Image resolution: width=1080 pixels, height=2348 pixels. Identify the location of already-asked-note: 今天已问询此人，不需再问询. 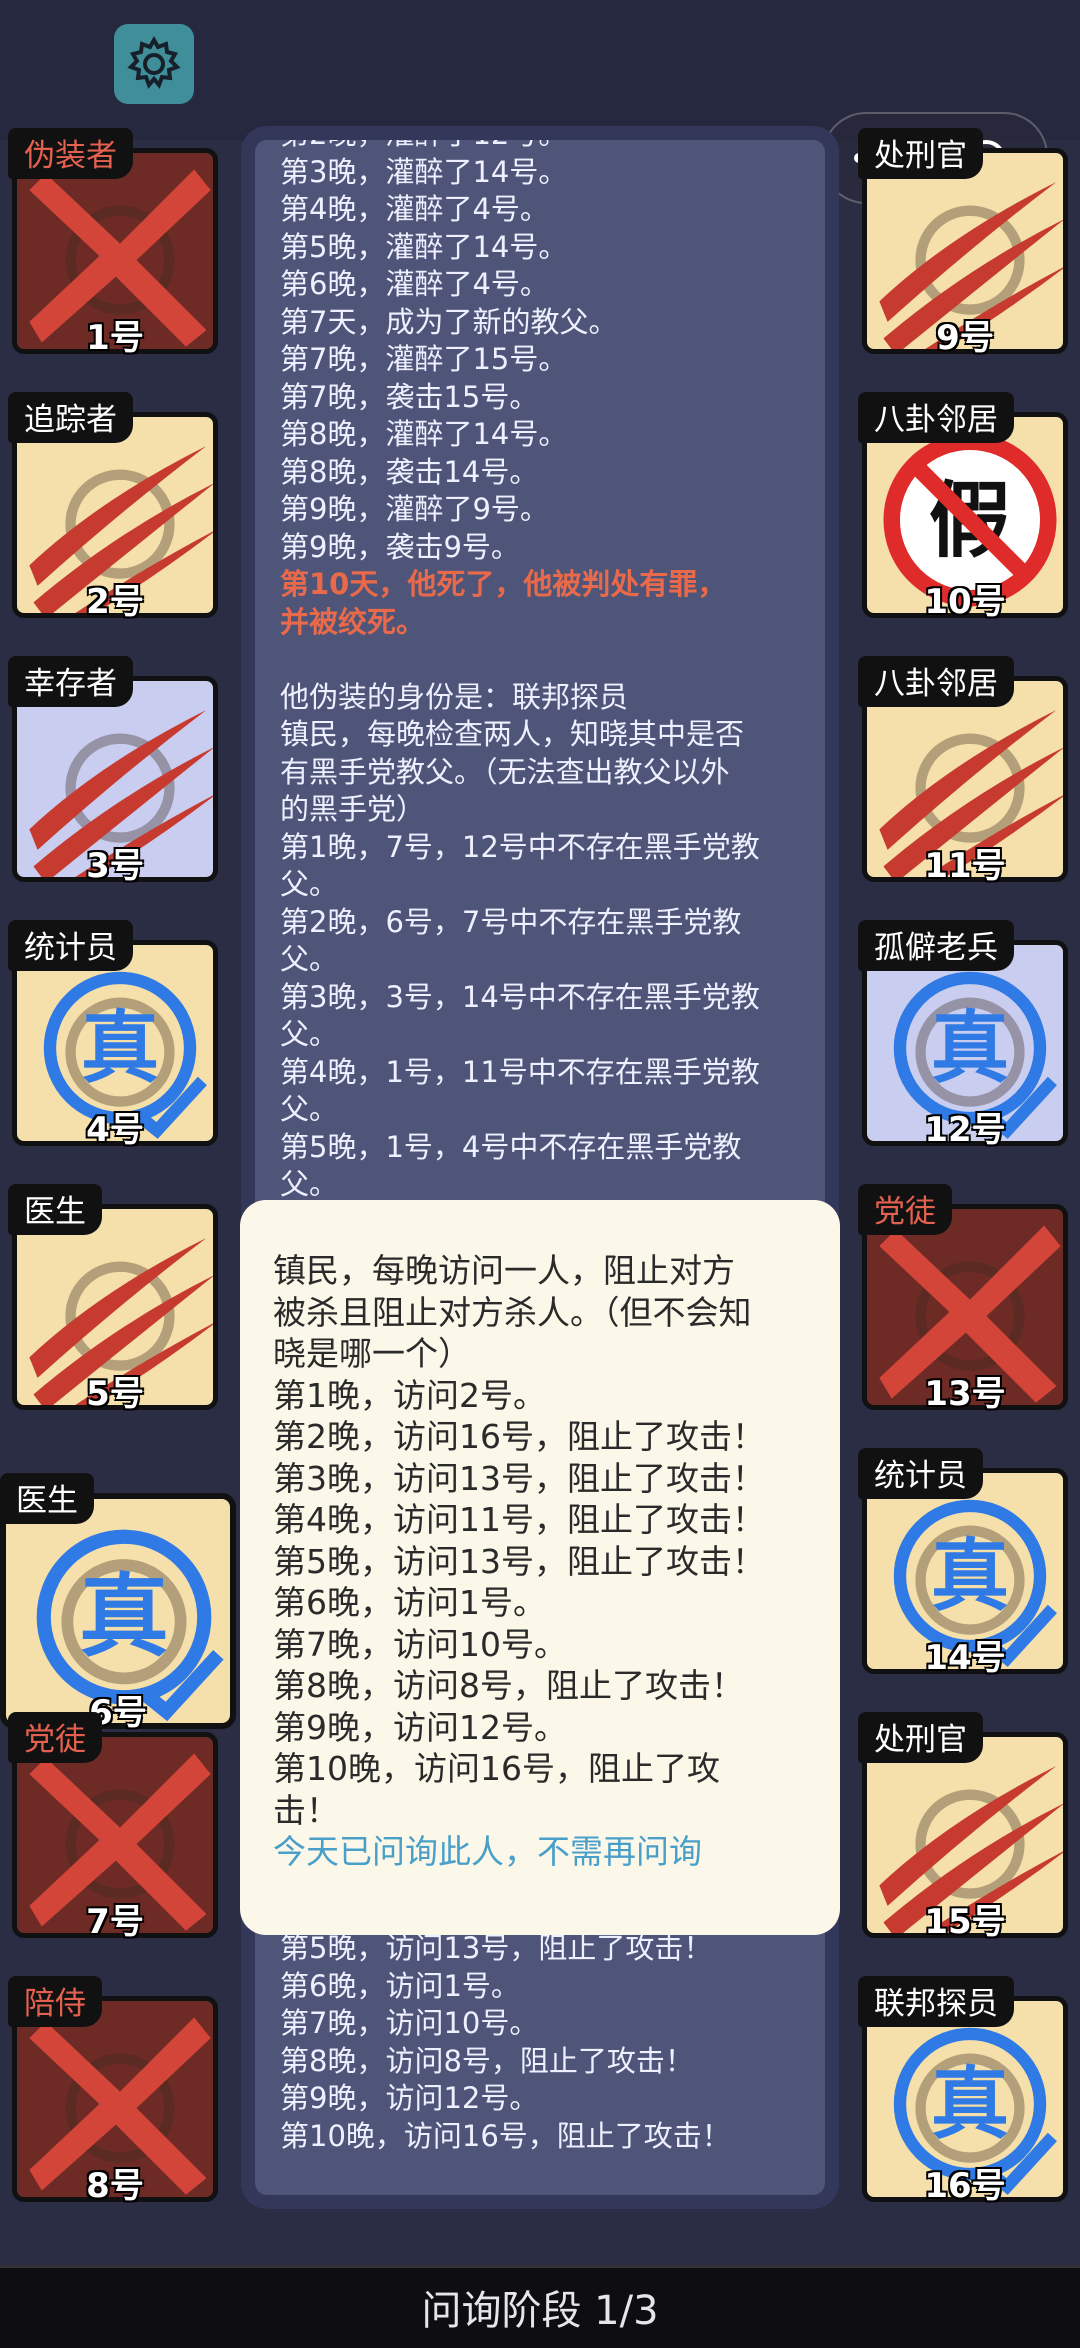
(487, 1851).